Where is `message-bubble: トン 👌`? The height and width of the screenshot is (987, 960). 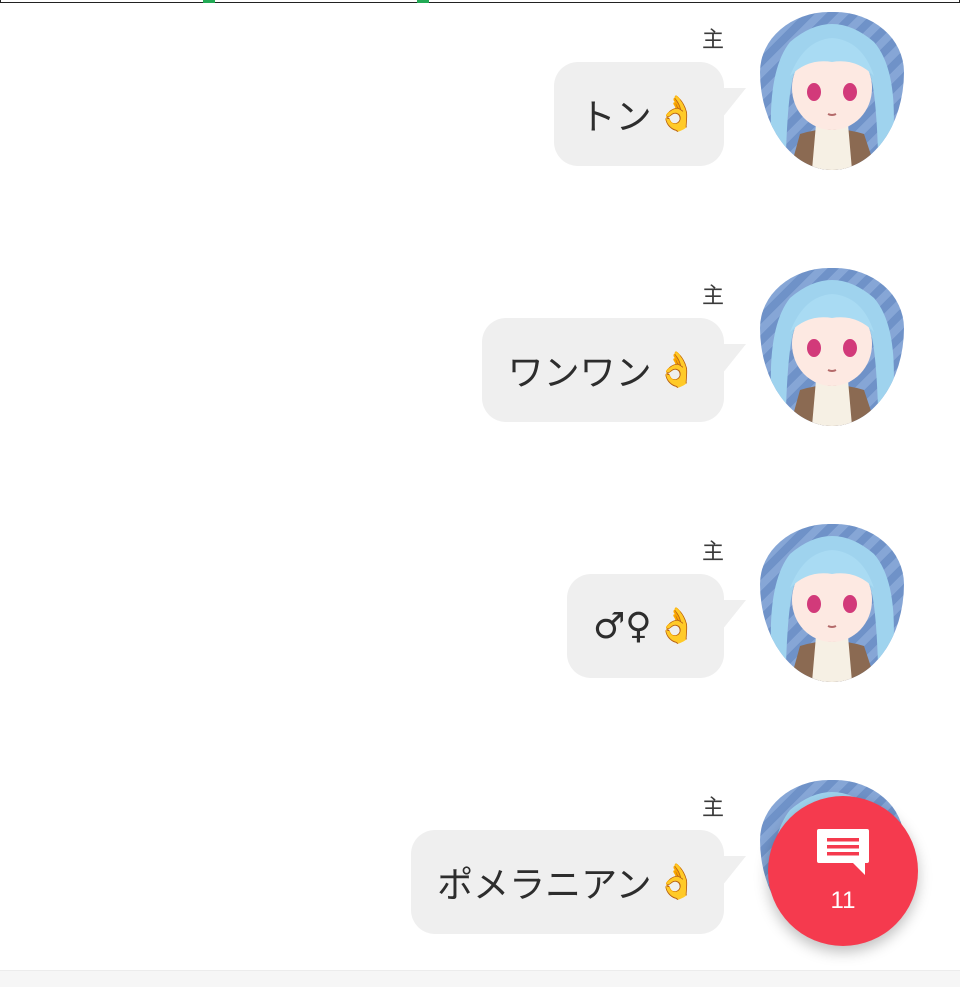 message-bubble: トン 👌 is located at coordinates (650, 114).